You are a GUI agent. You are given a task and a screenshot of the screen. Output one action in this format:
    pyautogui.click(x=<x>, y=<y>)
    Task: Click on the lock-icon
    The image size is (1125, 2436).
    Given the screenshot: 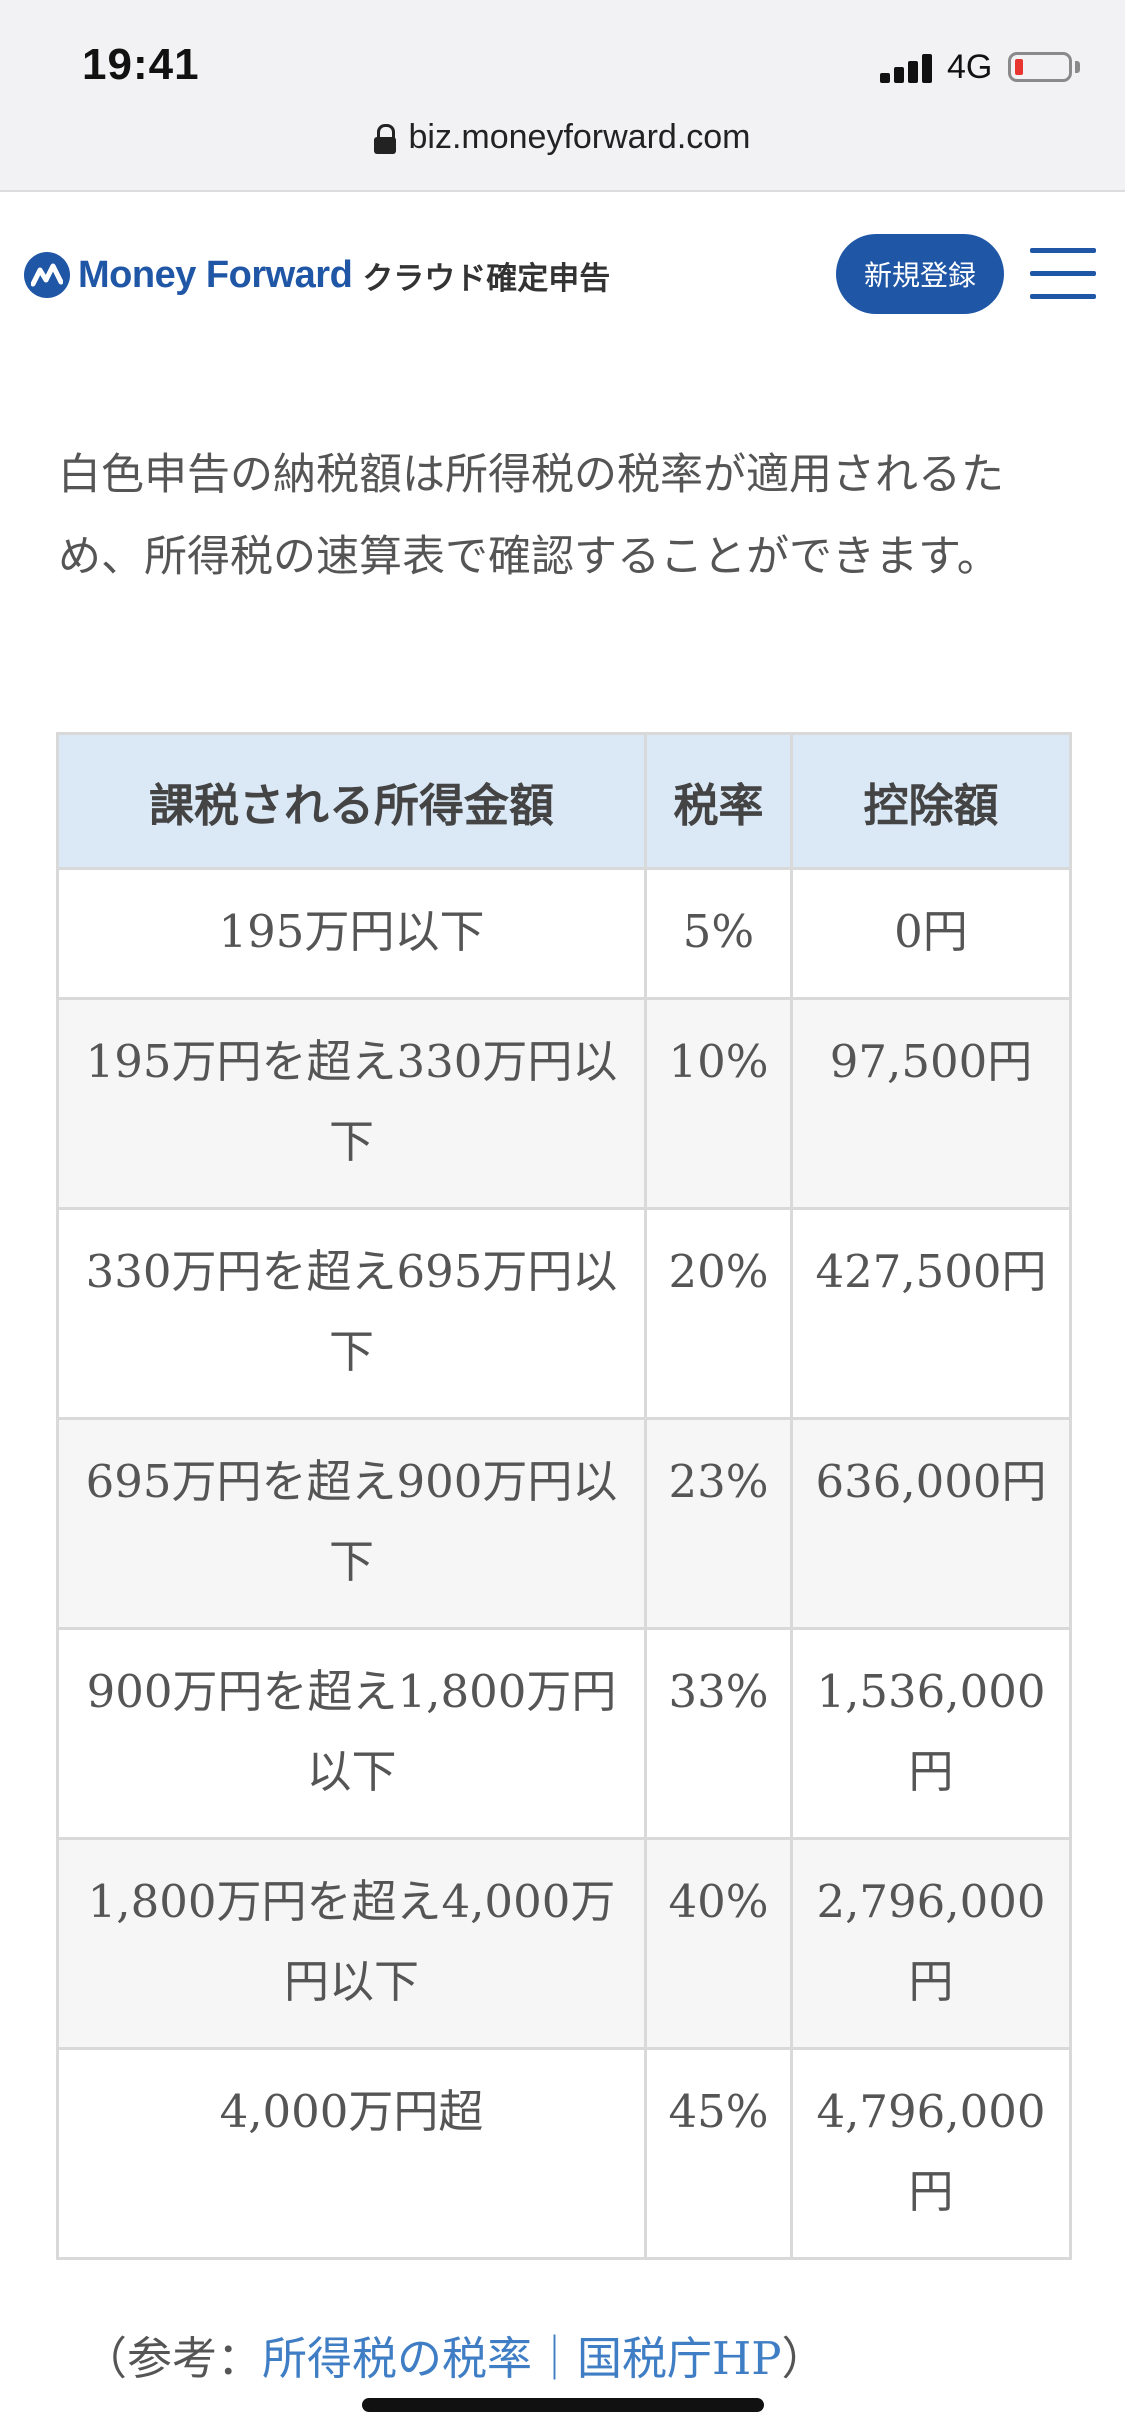 What is the action you would take?
    pyautogui.click(x=385, y=139)
    